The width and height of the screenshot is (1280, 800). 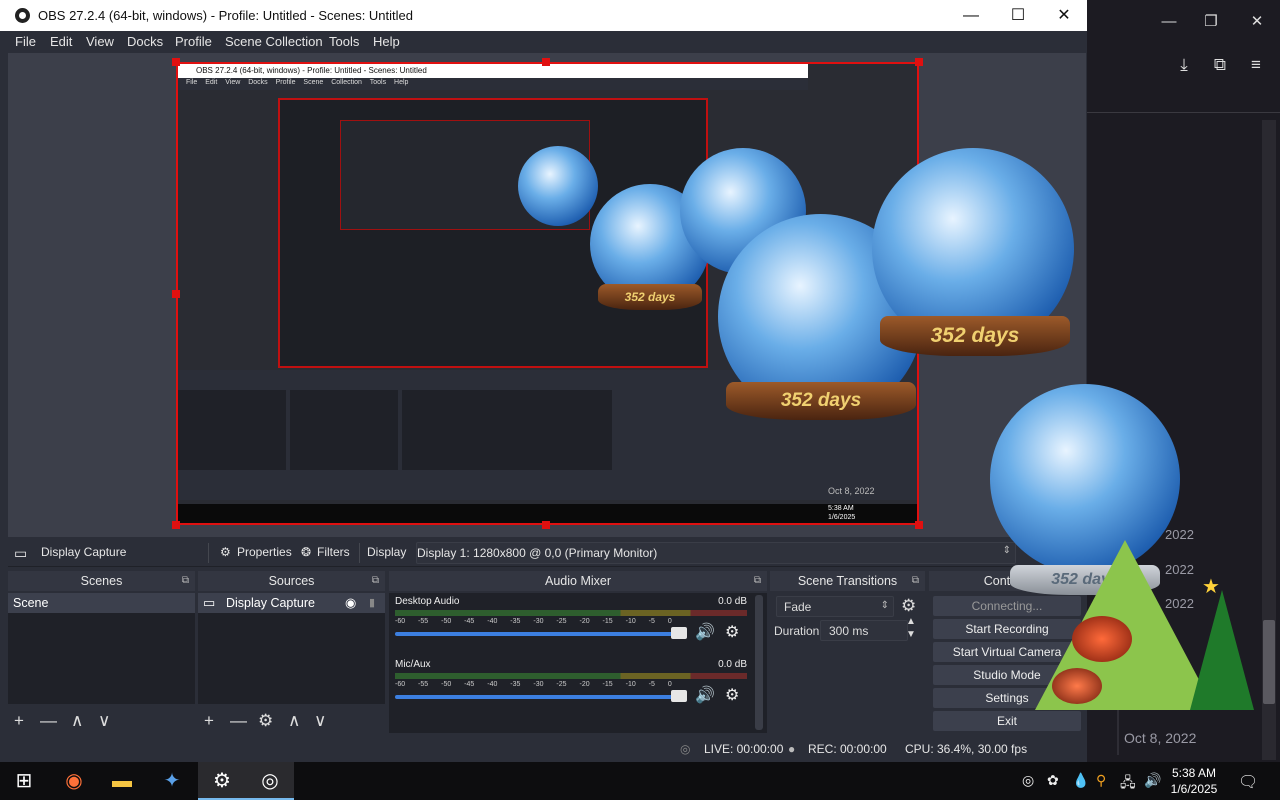 What do you see at coordinates (101, 648) in the screenshot?
I see `scenes-list: Scene` at bounding box center [101, 648].